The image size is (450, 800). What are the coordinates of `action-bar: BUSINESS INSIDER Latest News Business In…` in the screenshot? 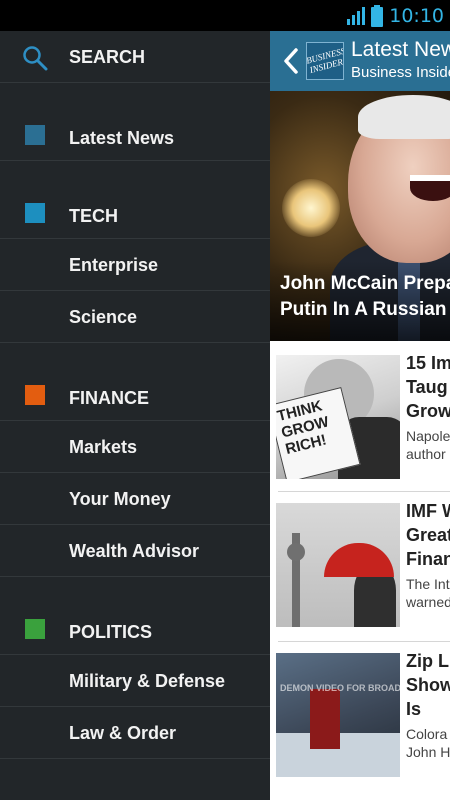 It's located at (360, 61).